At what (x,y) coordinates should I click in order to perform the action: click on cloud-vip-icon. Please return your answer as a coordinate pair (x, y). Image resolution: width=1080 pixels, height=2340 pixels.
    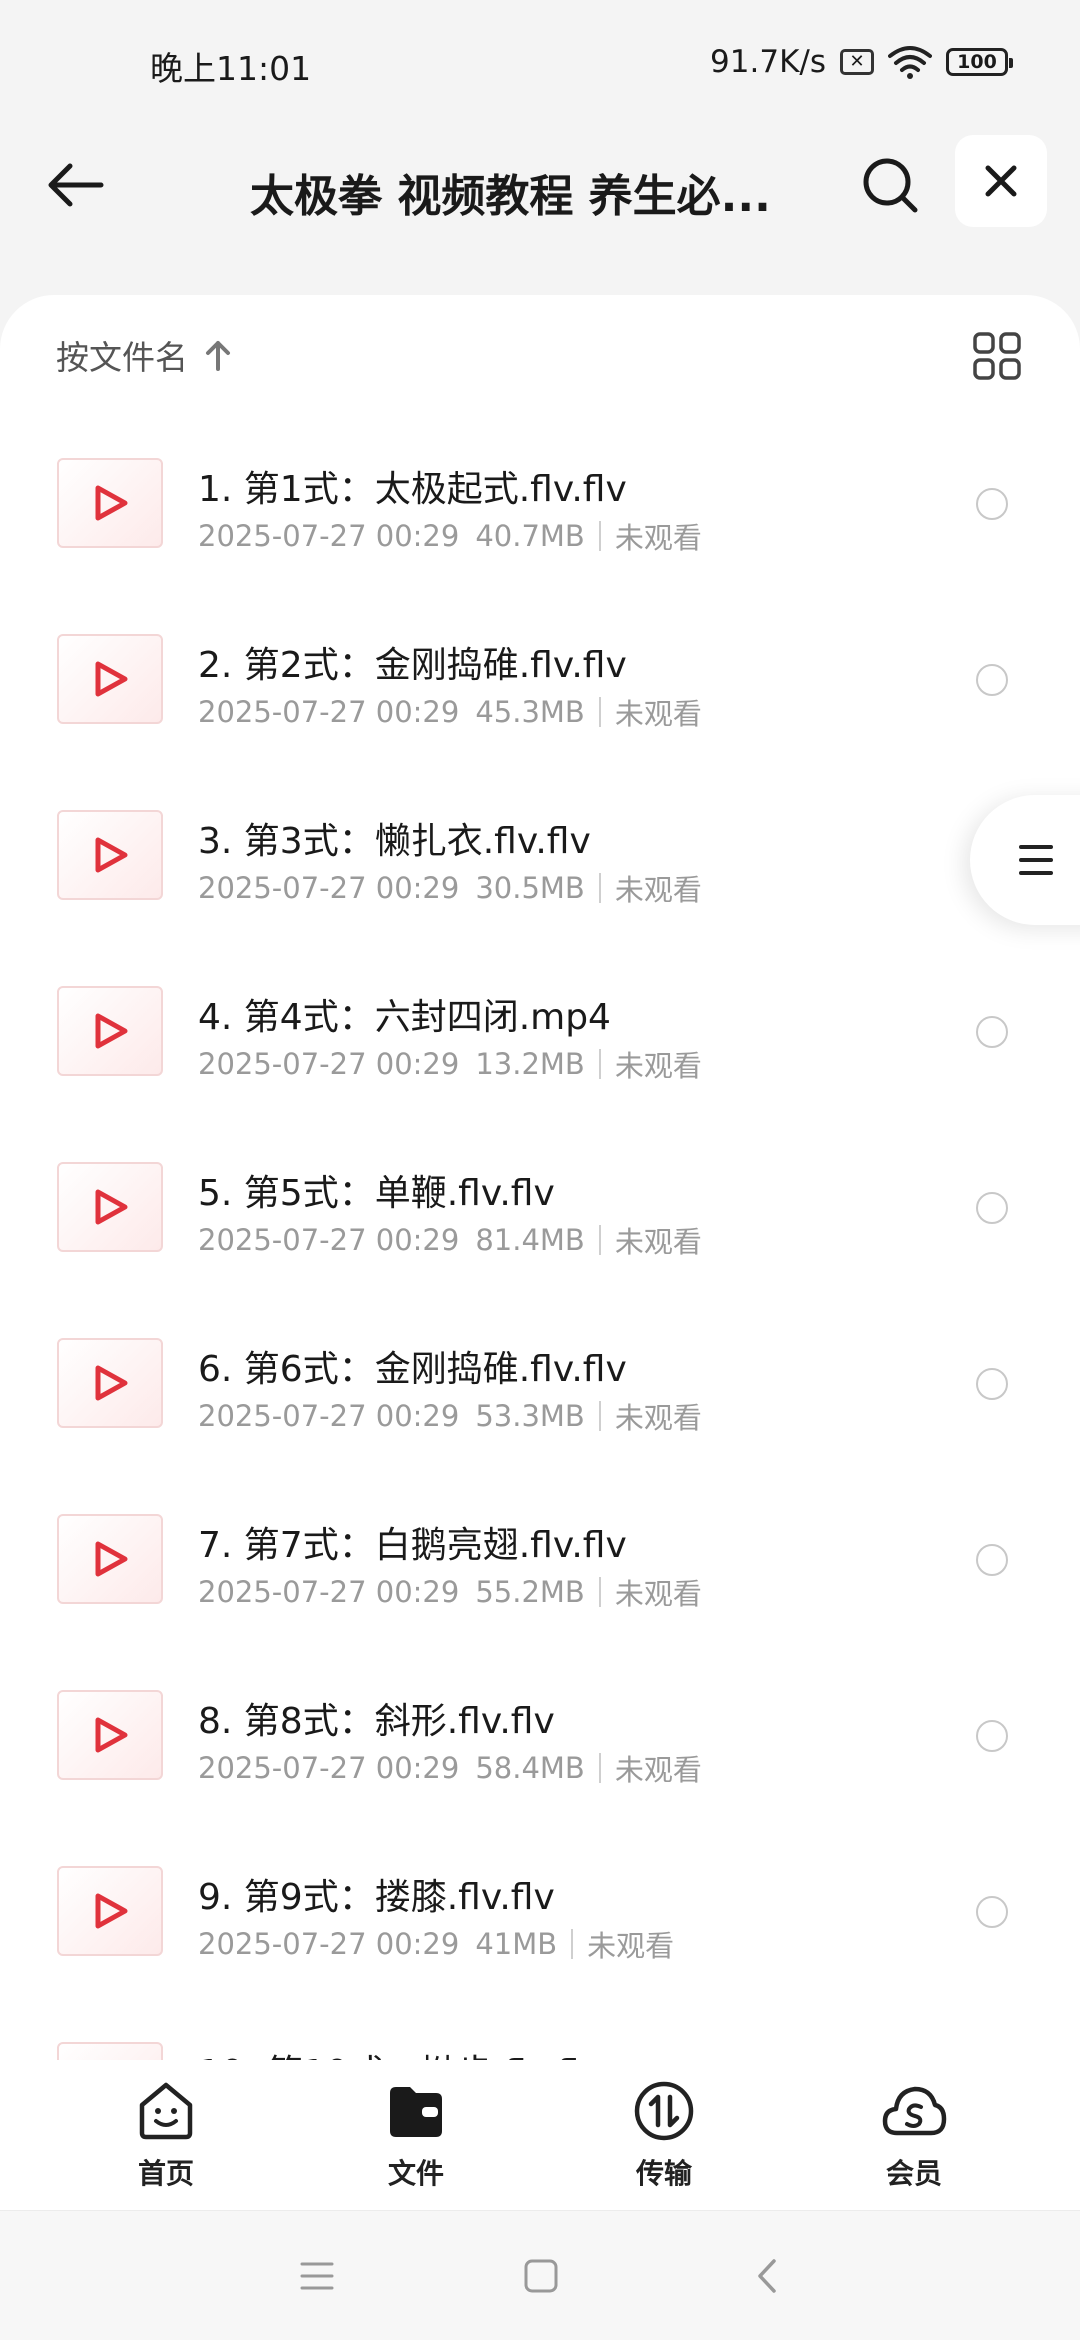
    Looking at the image, I should click on (914, 2111).